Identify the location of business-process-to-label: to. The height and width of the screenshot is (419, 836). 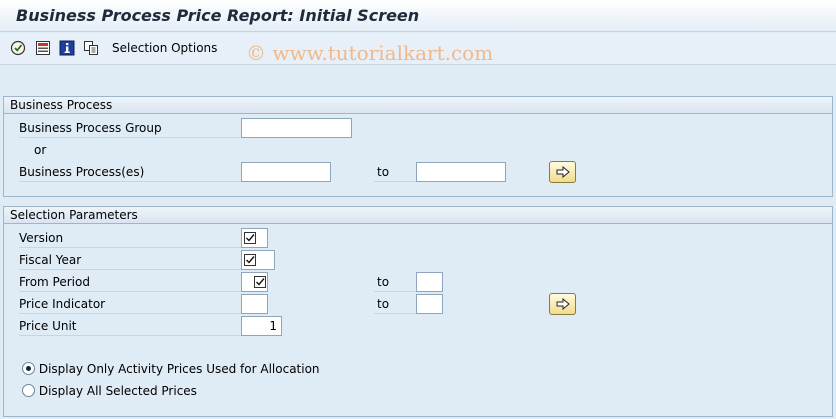
(395, 172).